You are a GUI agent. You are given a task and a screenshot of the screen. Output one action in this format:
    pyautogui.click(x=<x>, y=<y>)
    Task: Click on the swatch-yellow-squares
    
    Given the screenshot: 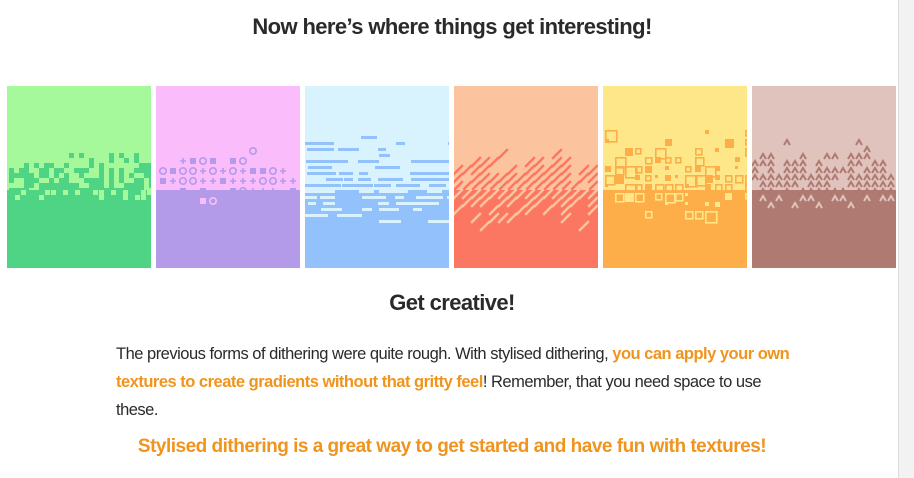 What is the action you would take?
    pyautogui.click(x=675, y=177)
    